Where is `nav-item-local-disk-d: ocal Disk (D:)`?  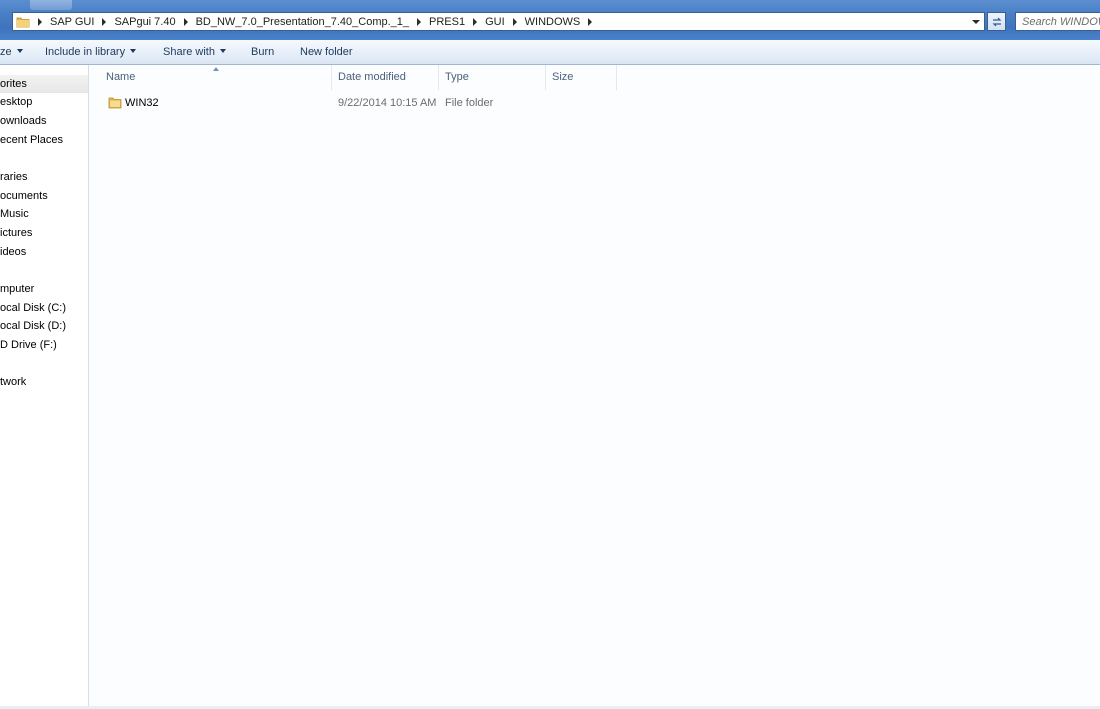
nav-item-local-disk-d: ocal Disk (D:) is located at coordinates (33, 326).